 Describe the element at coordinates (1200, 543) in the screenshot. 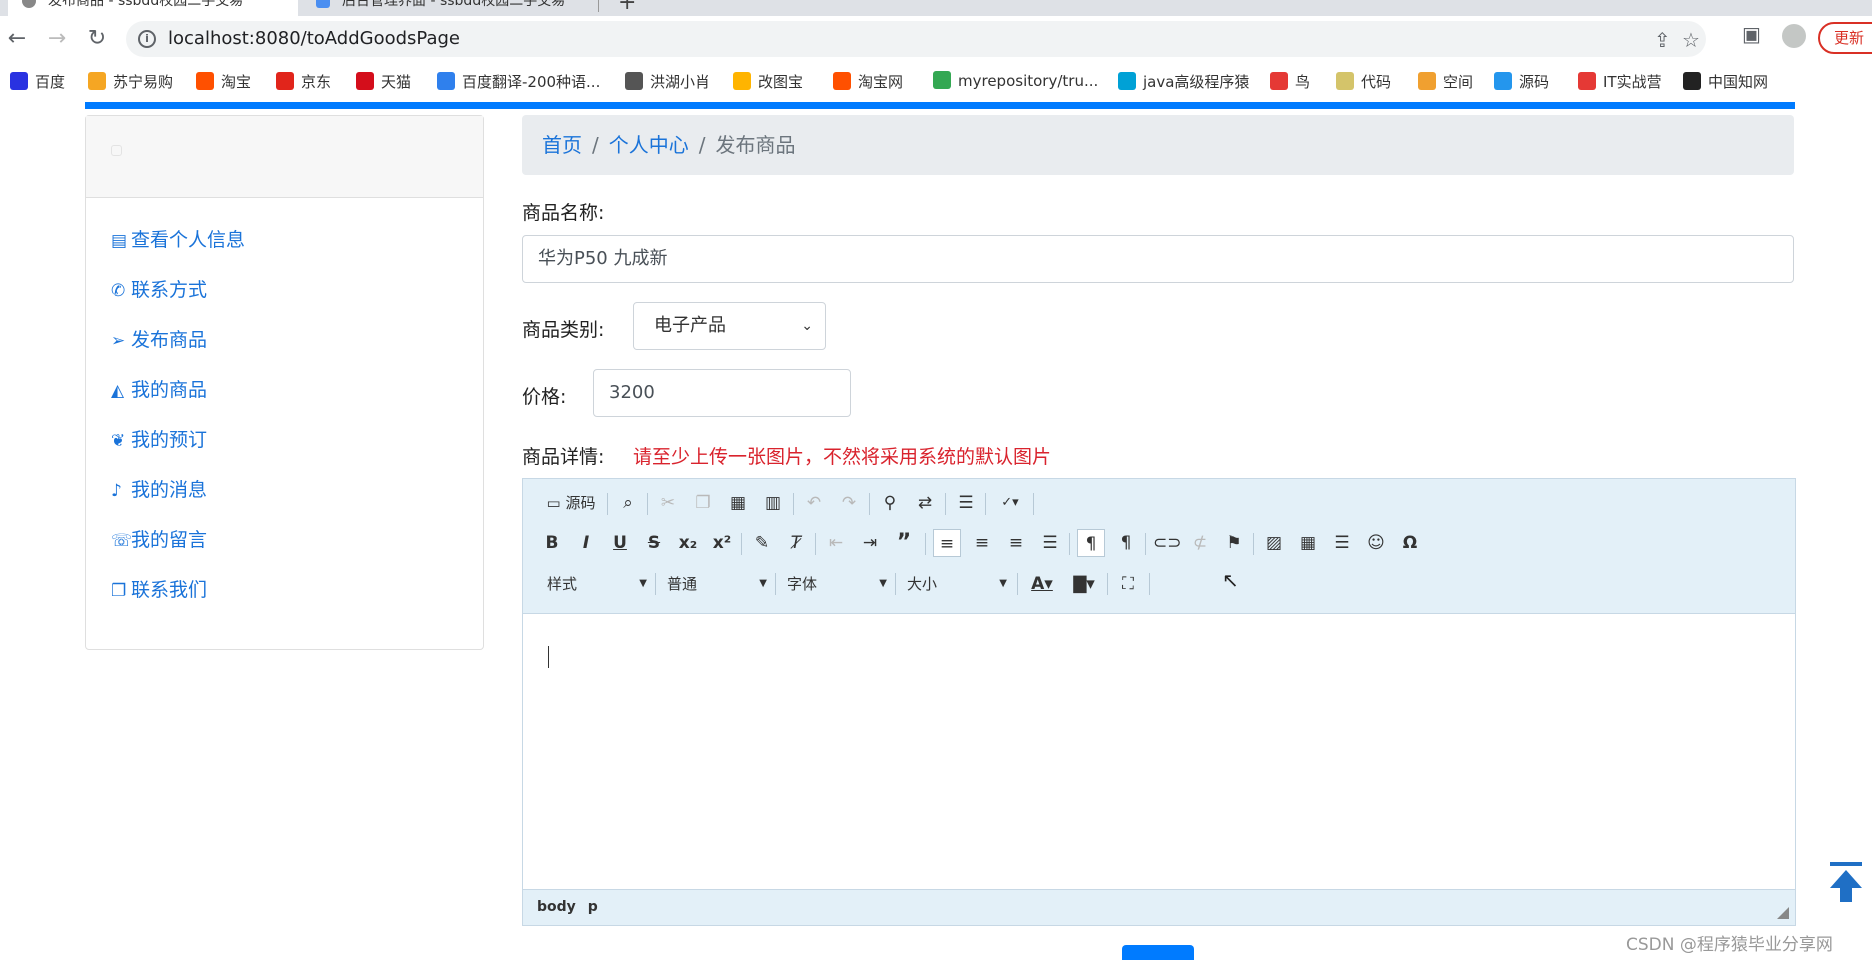

I see `unlink-icon: ⊄` at that location.